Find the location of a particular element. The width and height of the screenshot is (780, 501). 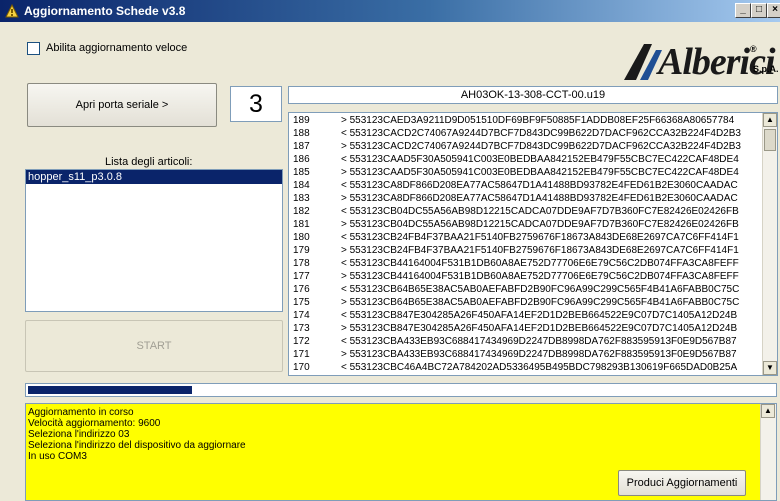

logo-wordmark: Alberici is located at coordinates (717, 62).